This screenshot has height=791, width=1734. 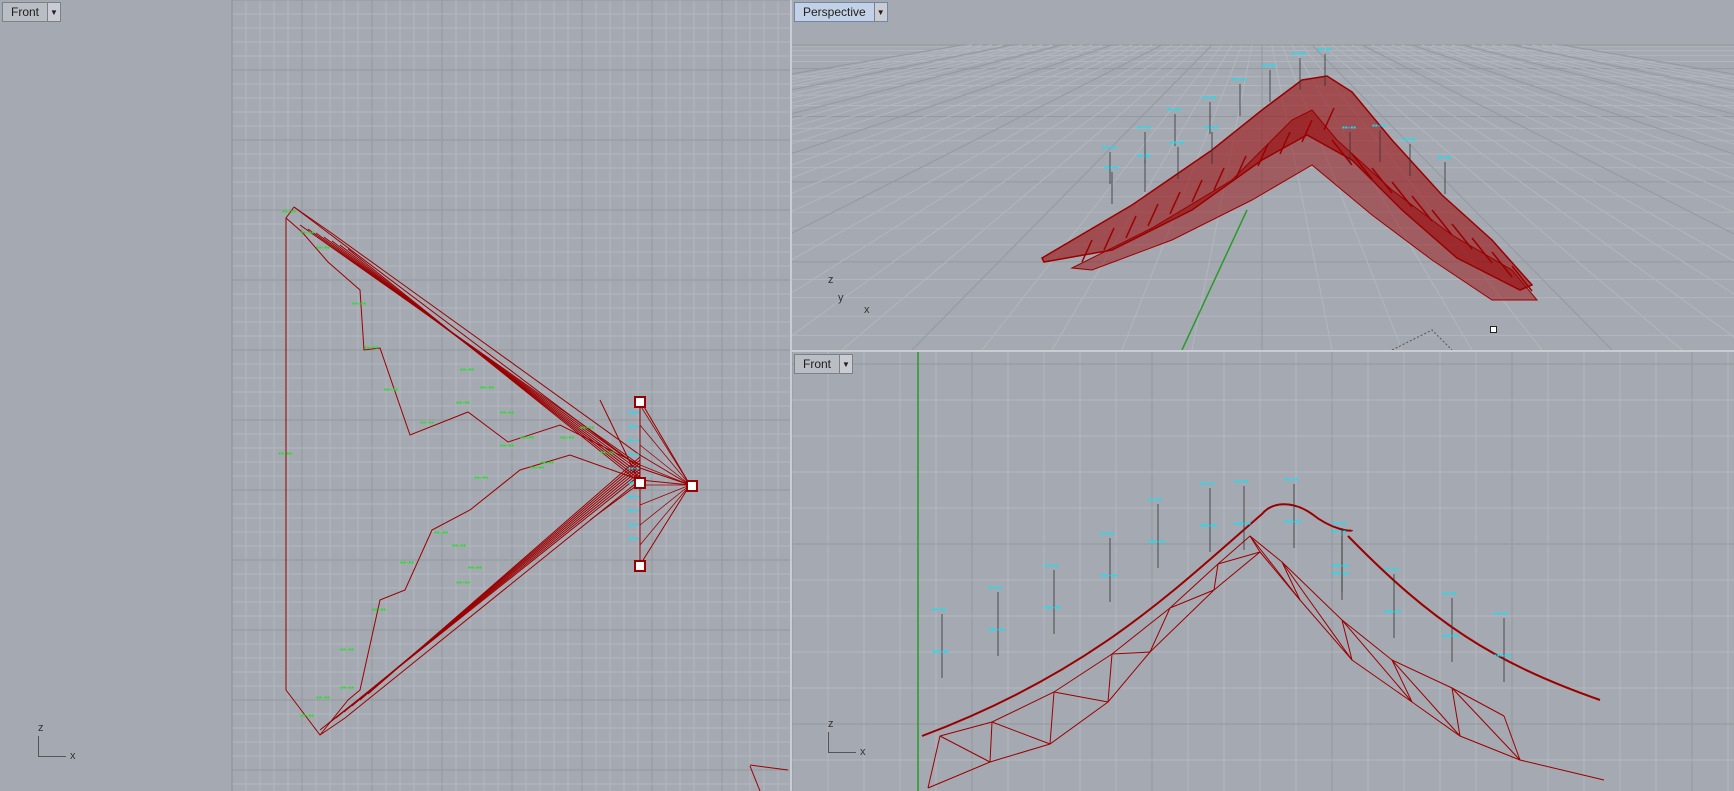 I want to click on viewport-title-tab-left: Front ▼, so click(x=32, y=12).